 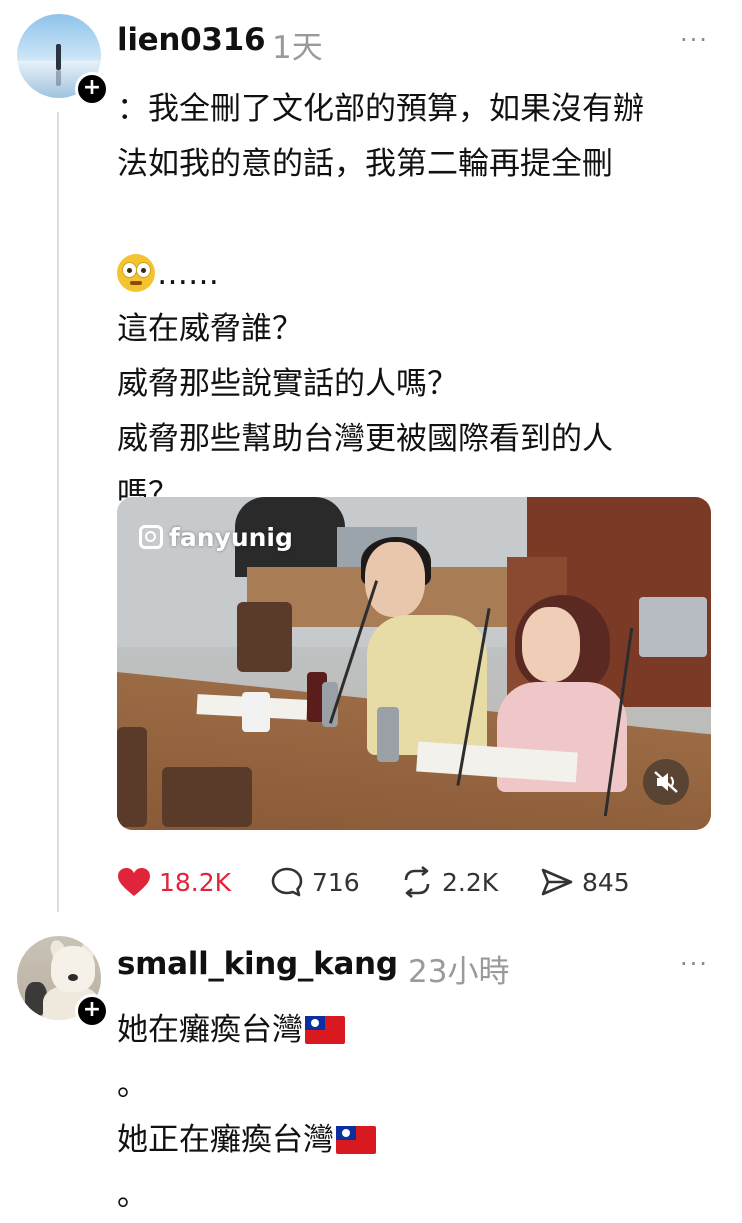 What do you see at coordinates (58, 57) in the screenshot?
I see `avatar-figure` at bounding box center [58, 57].